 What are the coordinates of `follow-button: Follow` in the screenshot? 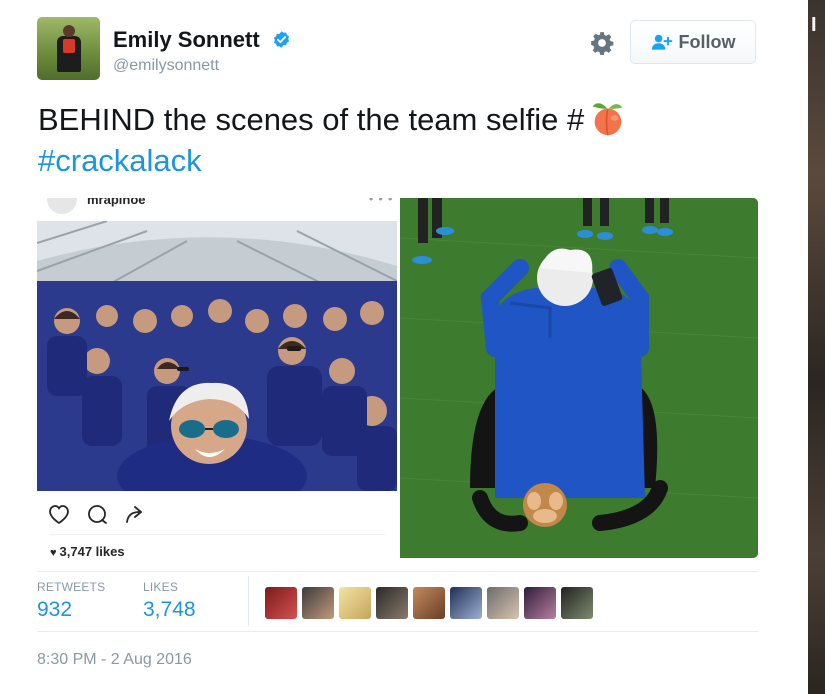 It's located at (693, 42).